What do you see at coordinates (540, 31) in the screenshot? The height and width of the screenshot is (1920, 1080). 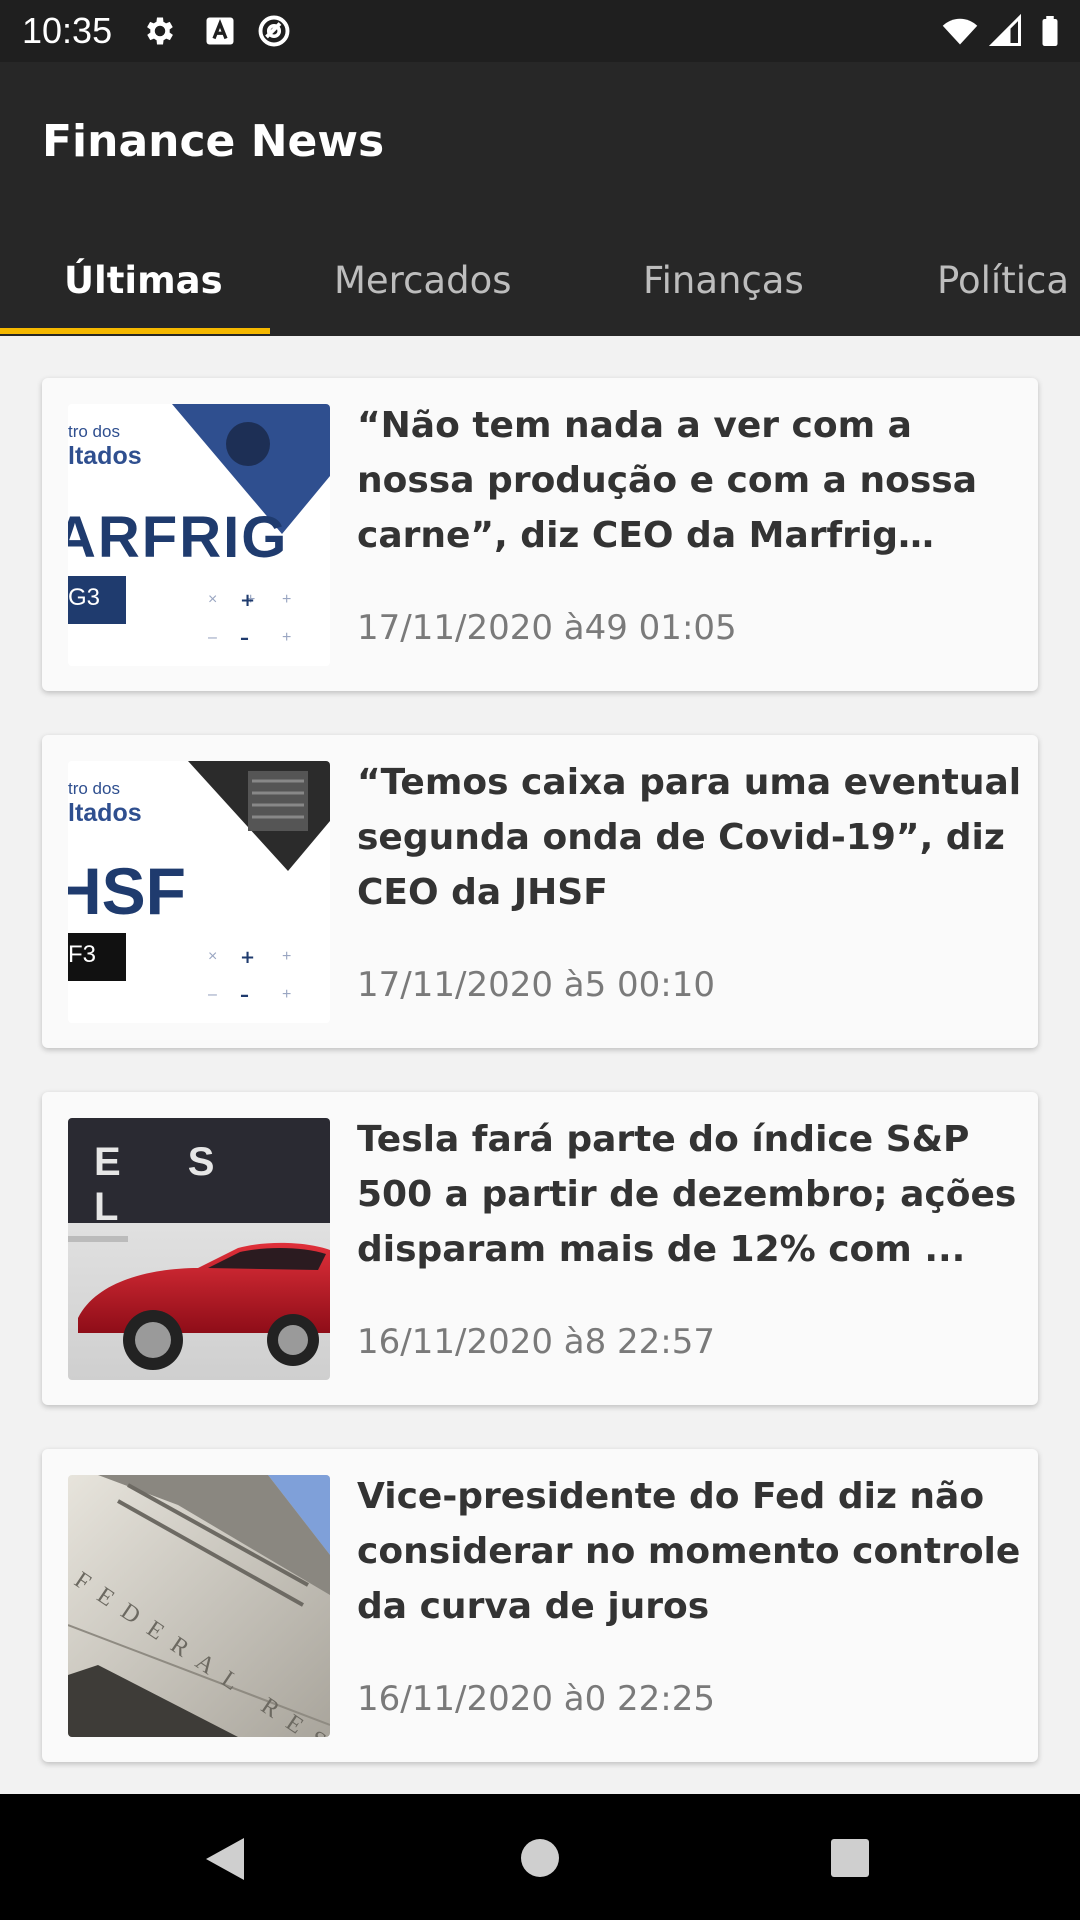 I see `status-bar: 10:35` at bounding box center [540, 31].